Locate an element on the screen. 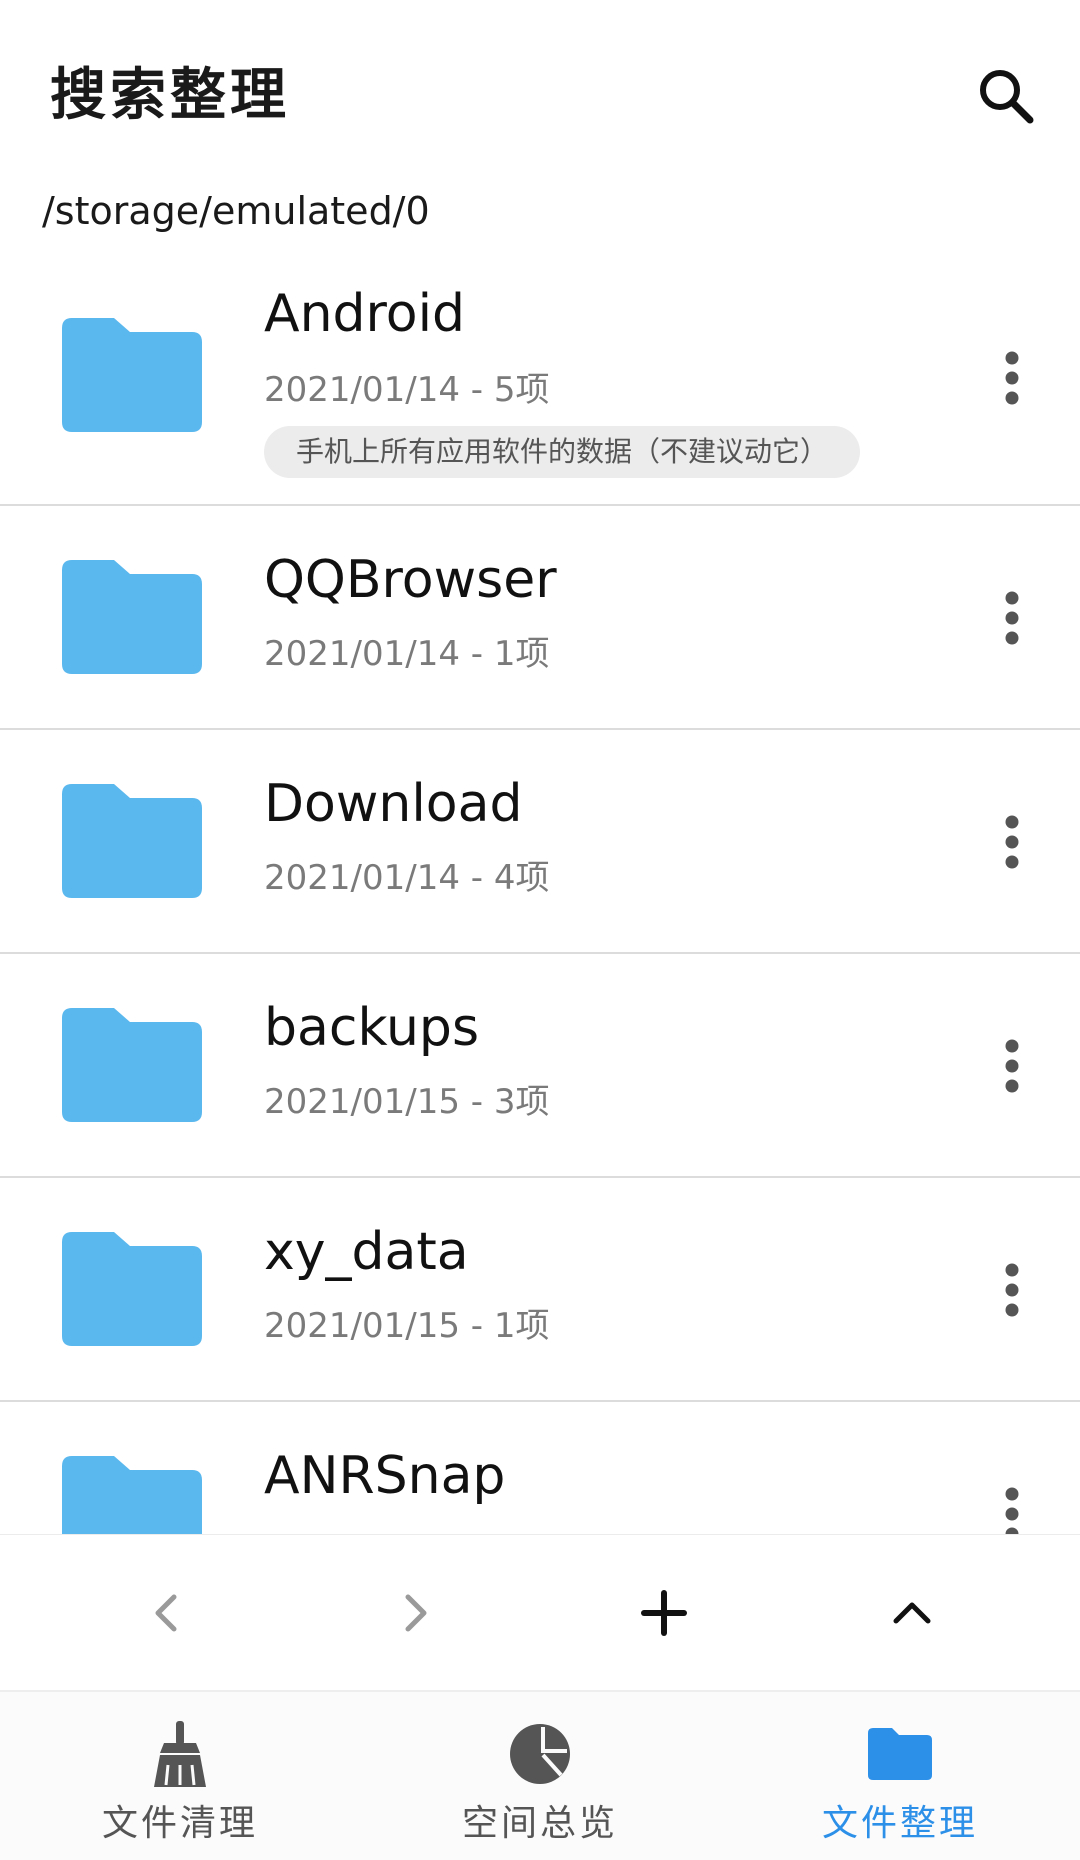  file-row-anrsnap: ANRSnap is located at coordinates (540, 1468).